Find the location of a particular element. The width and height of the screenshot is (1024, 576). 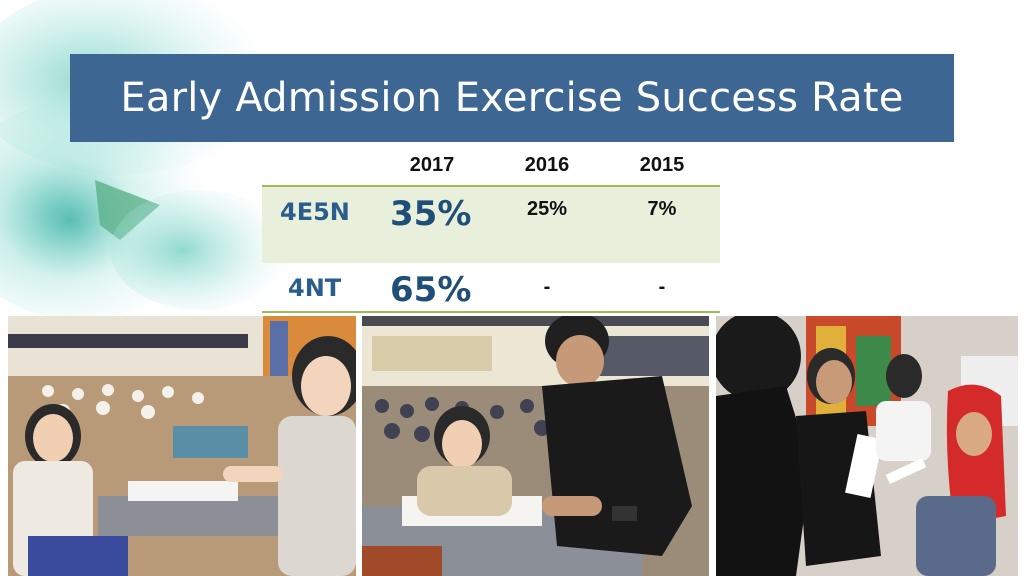

year-header-2016: 2016 is located at coordinates (547, 164).